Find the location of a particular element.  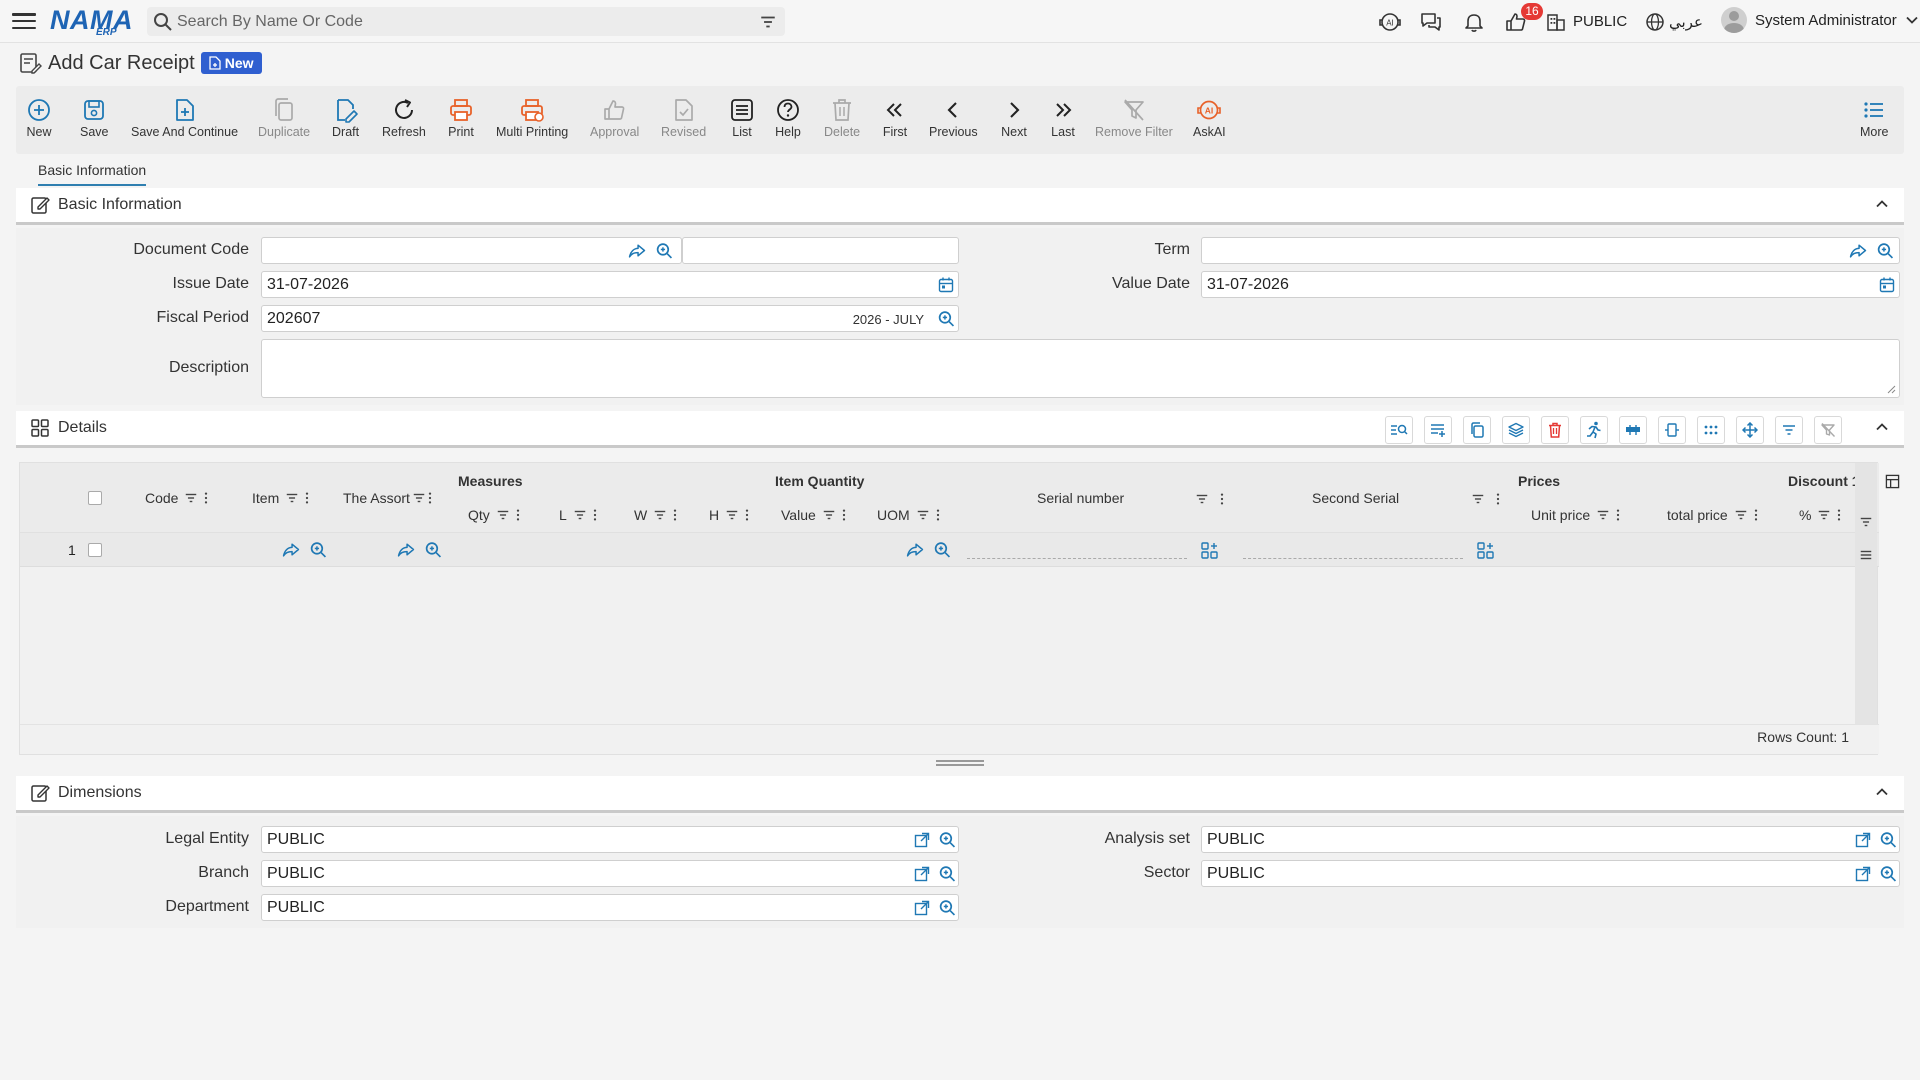

column-header-second-serial: Second Serial is located at coordinates (1355, 498).